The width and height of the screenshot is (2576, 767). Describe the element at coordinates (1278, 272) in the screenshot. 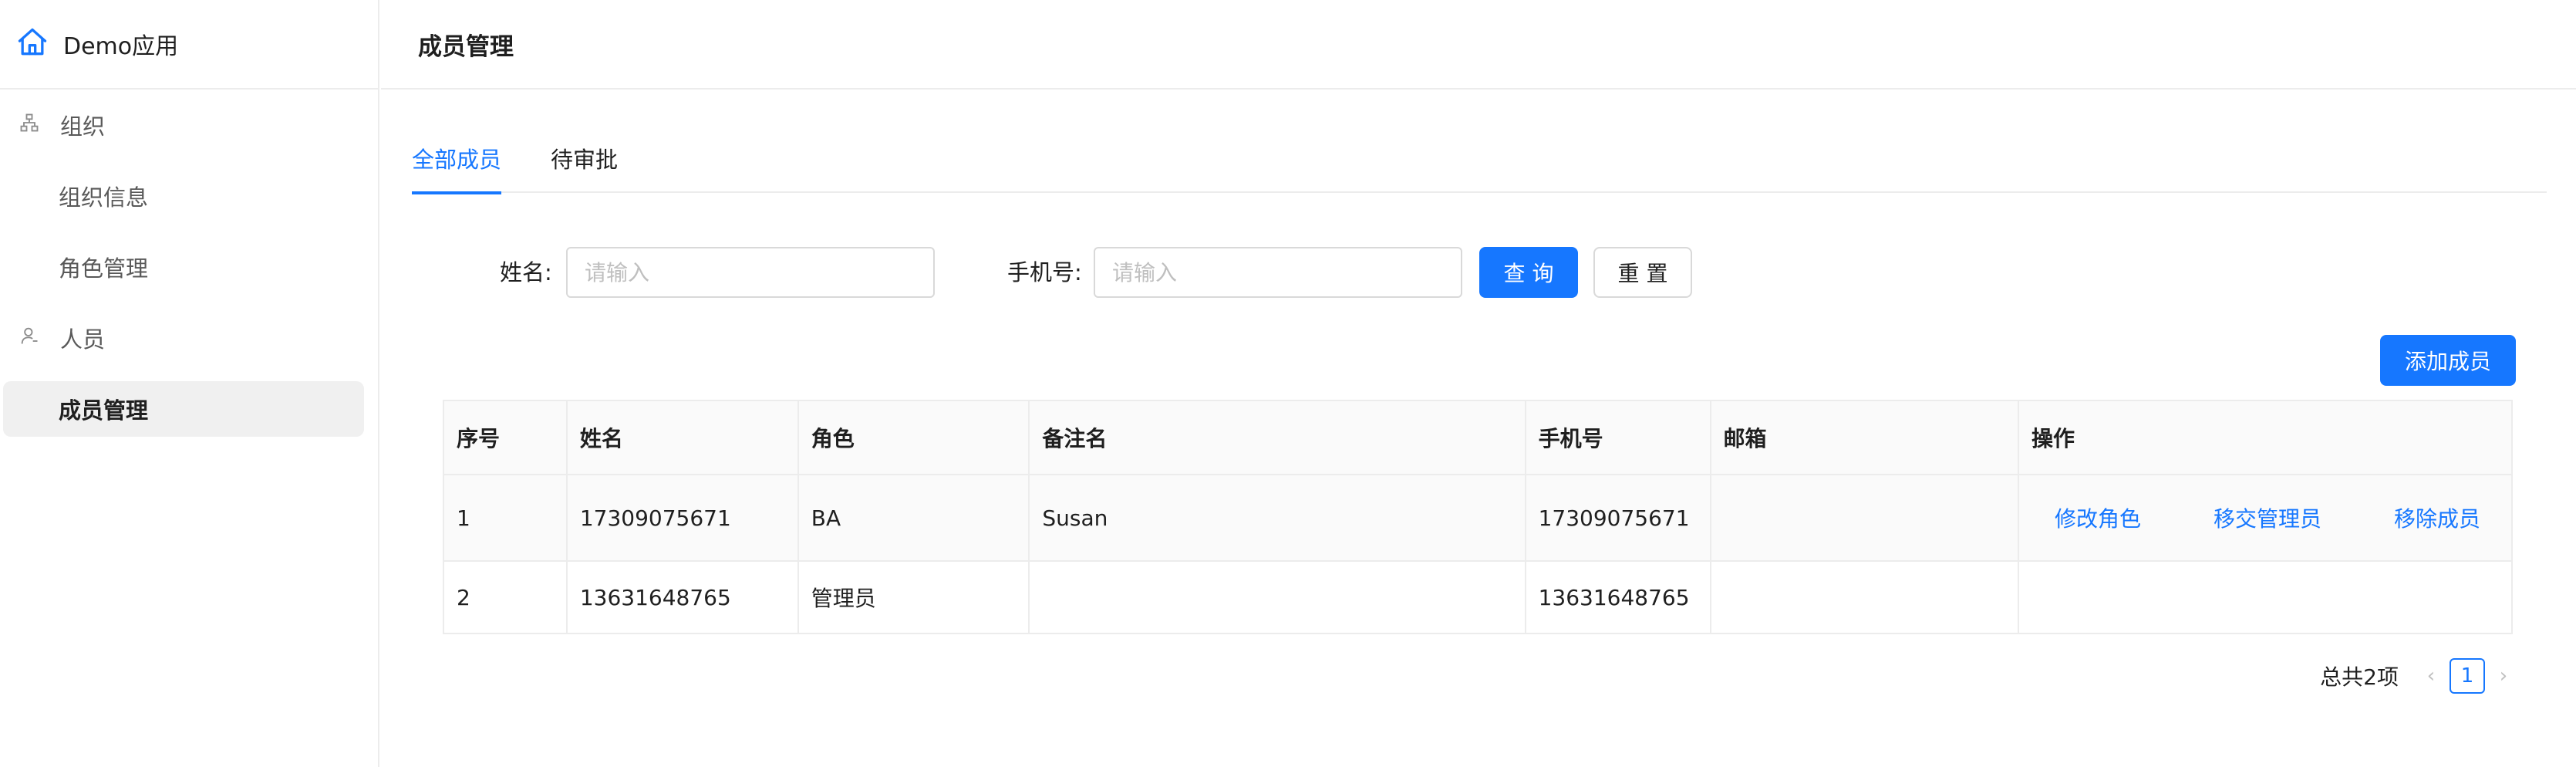

I see `phone-input` at that location.